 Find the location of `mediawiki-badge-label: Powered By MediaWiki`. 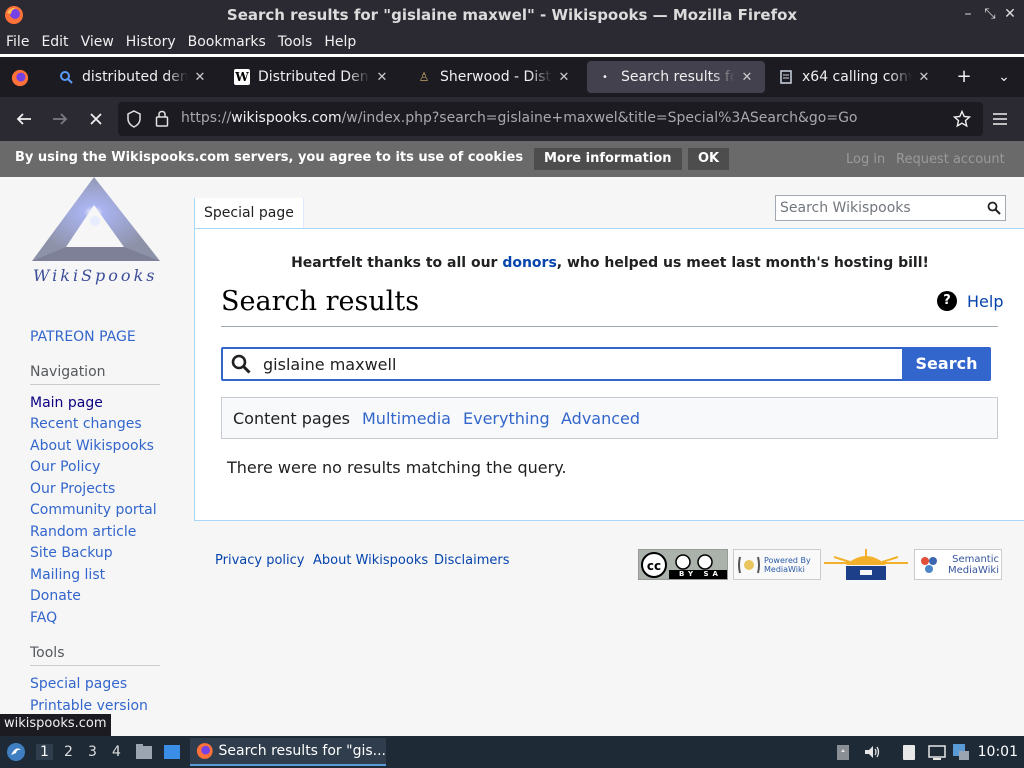

mediawiki-badge-label: Powered By MediaWiki is located at coordinates (787, 565).